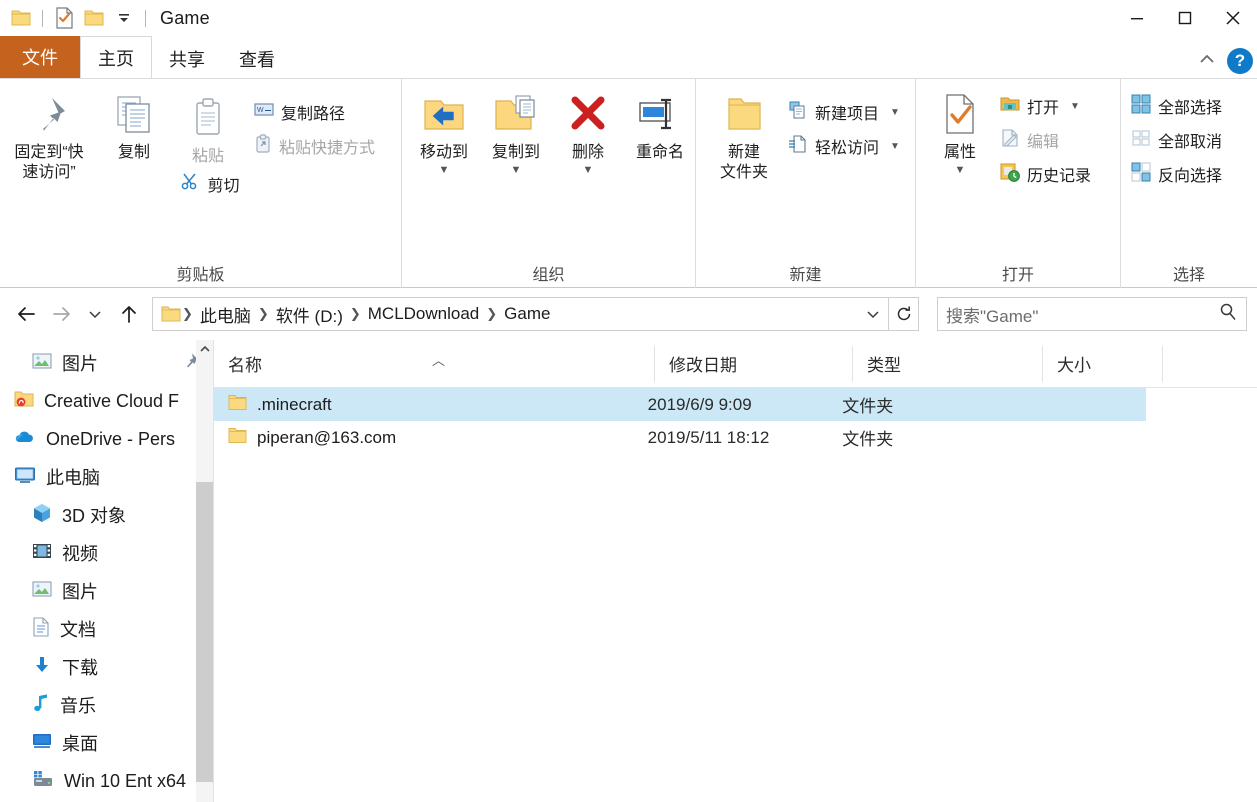 This screenshot has width=1257, height=802. Describe the element at coordinates (516, 169) in the screenshot. I see `copy-to-caret-icon: ▼` at that location.